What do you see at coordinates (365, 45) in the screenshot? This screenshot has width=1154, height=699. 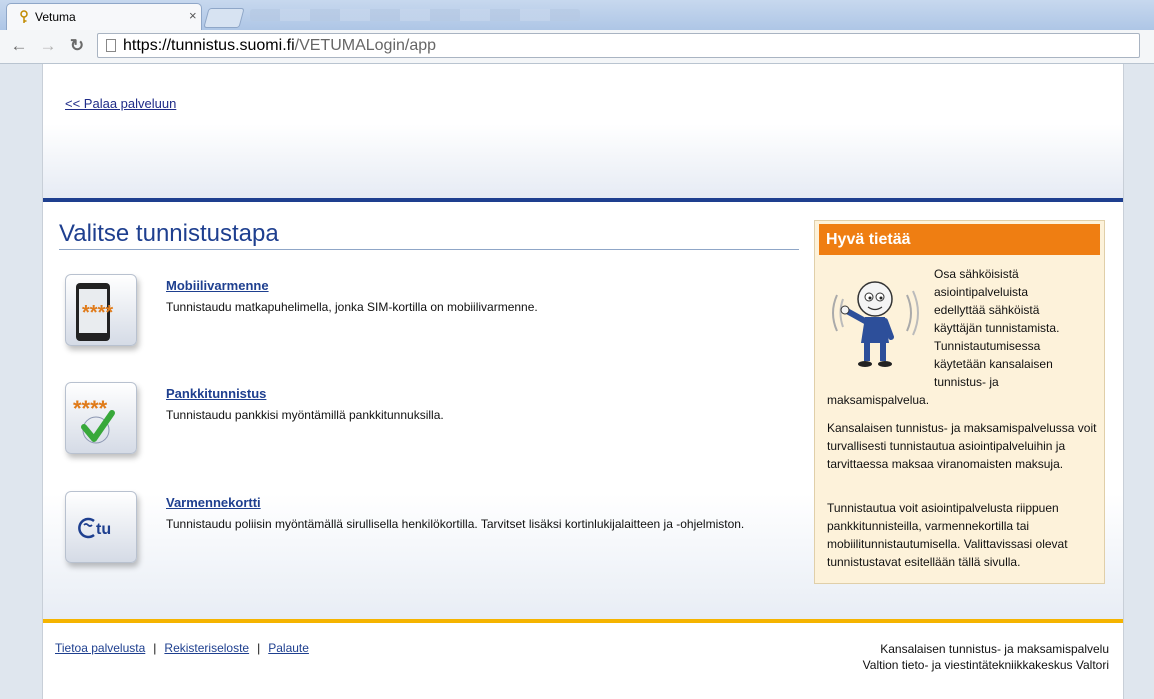 I see `url-path: /VETUMALogin/app` at bounding box center [365, 45].